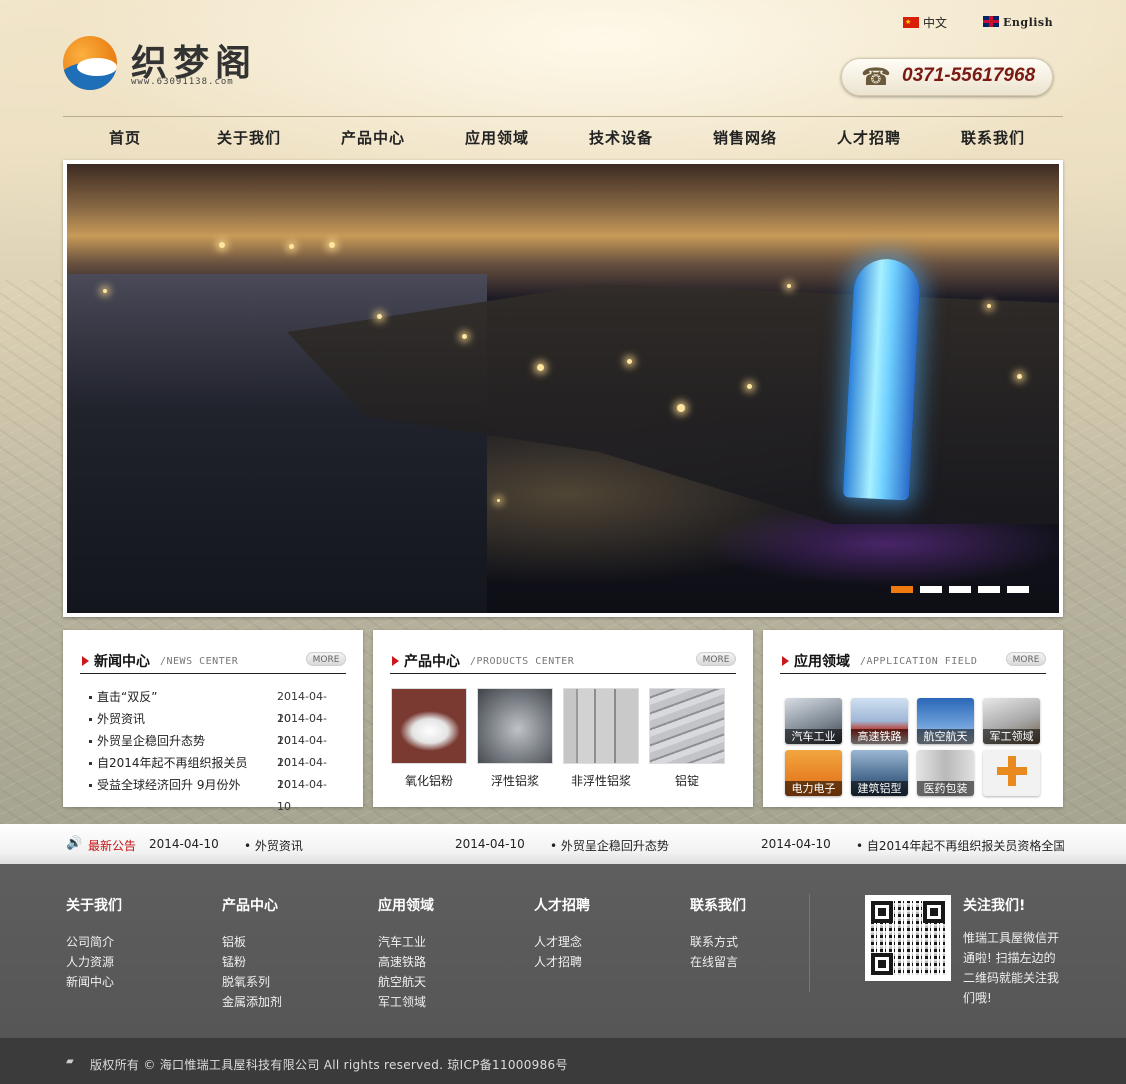 The height and width of the screenshot is (1084, 1126). Describe the element at coordinates (947, 77) in the screenshot. I see `phone-box: ☎ 0371-55617968` at that location.